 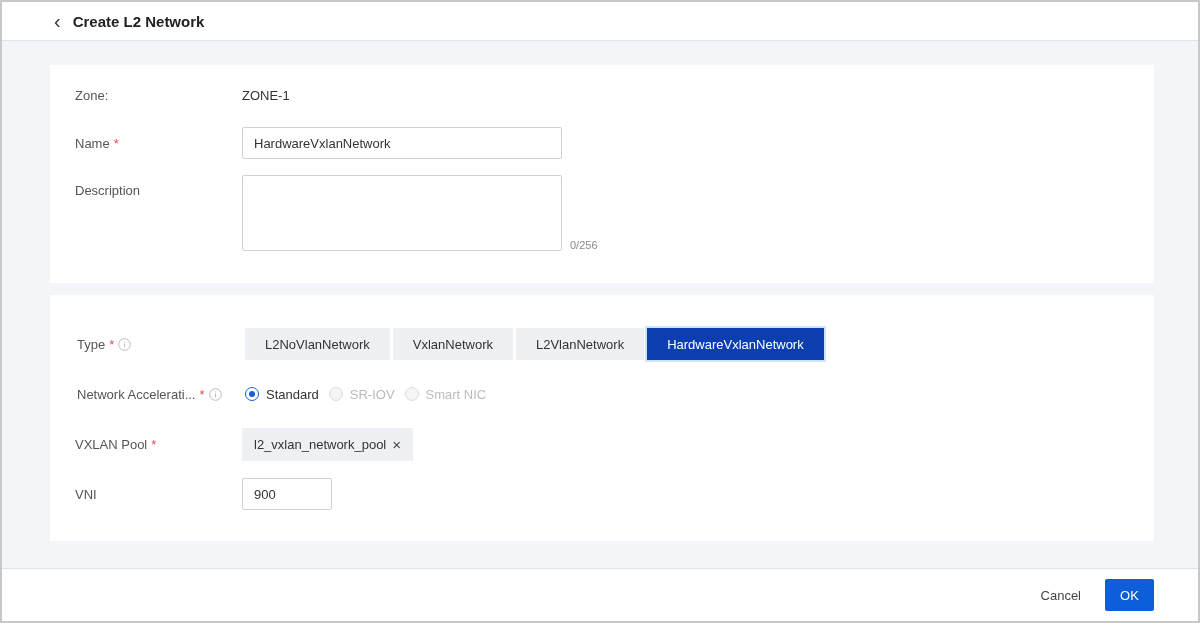 What do you see at coordinates (452, 344) in the screenshot?
I see `type-option: VxlanNetwork` at bounding box center [452, 344].